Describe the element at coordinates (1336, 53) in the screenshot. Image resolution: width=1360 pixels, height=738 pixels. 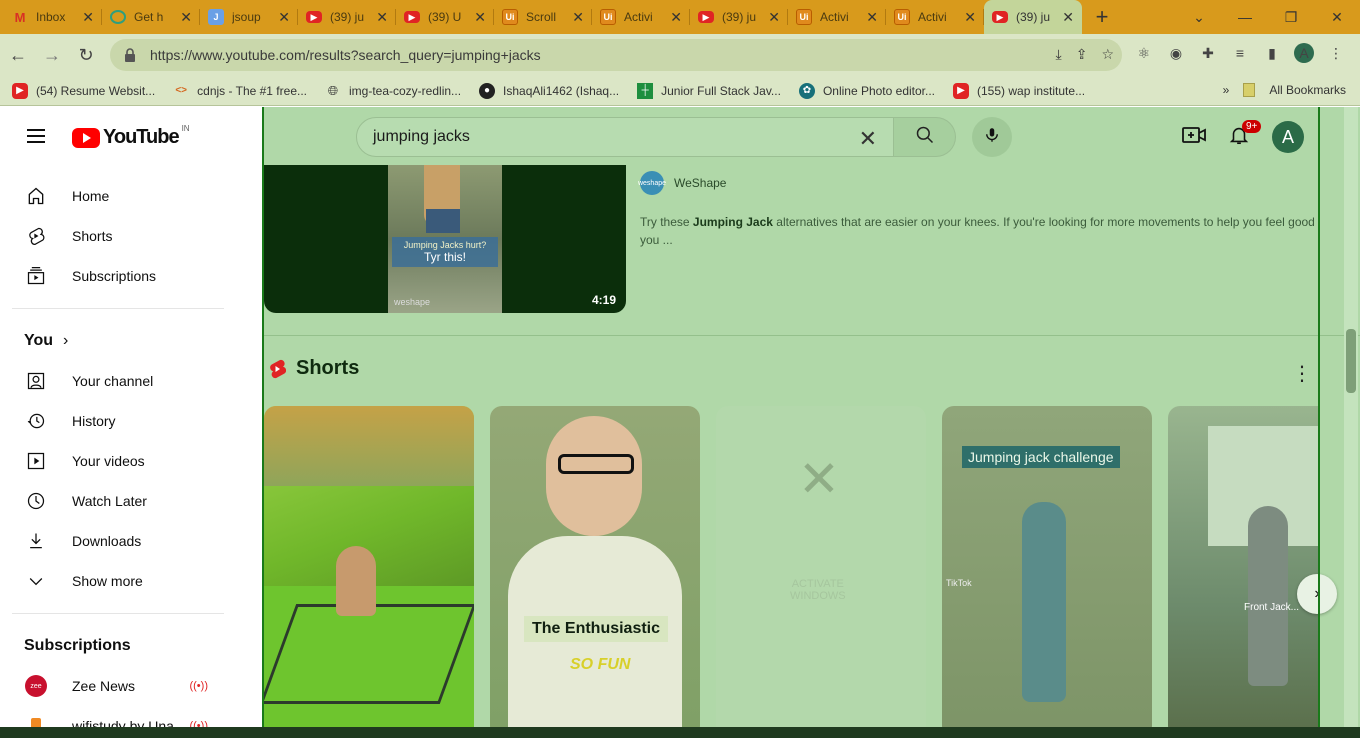
I see `menu-kebab-icon: ⋮` at that location.